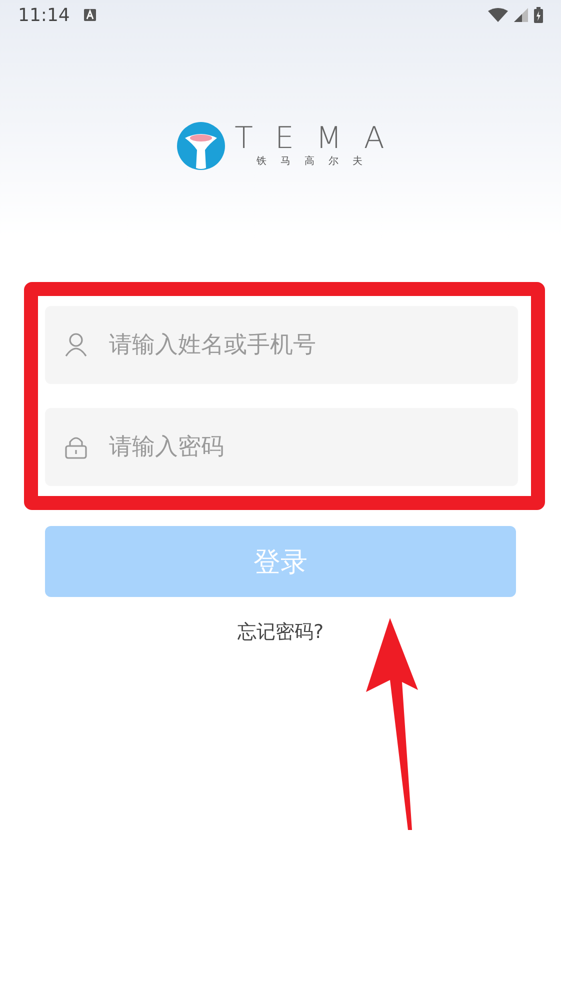  Describe the element at coordinates (44, 15) in the screenshot. I see `status-time: 11:14` at that location.